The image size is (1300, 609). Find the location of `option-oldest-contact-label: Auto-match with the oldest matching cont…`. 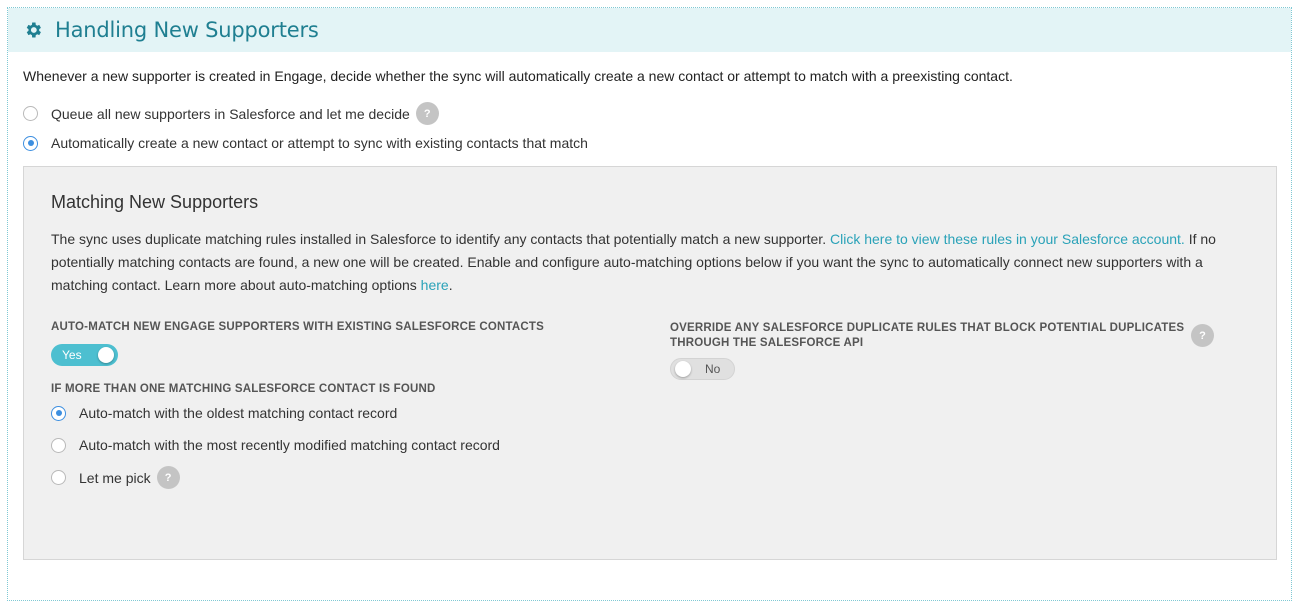

option-oldest-contact-label: Auto-match with the oldest matching cont… is located at coordinates (238, 413).